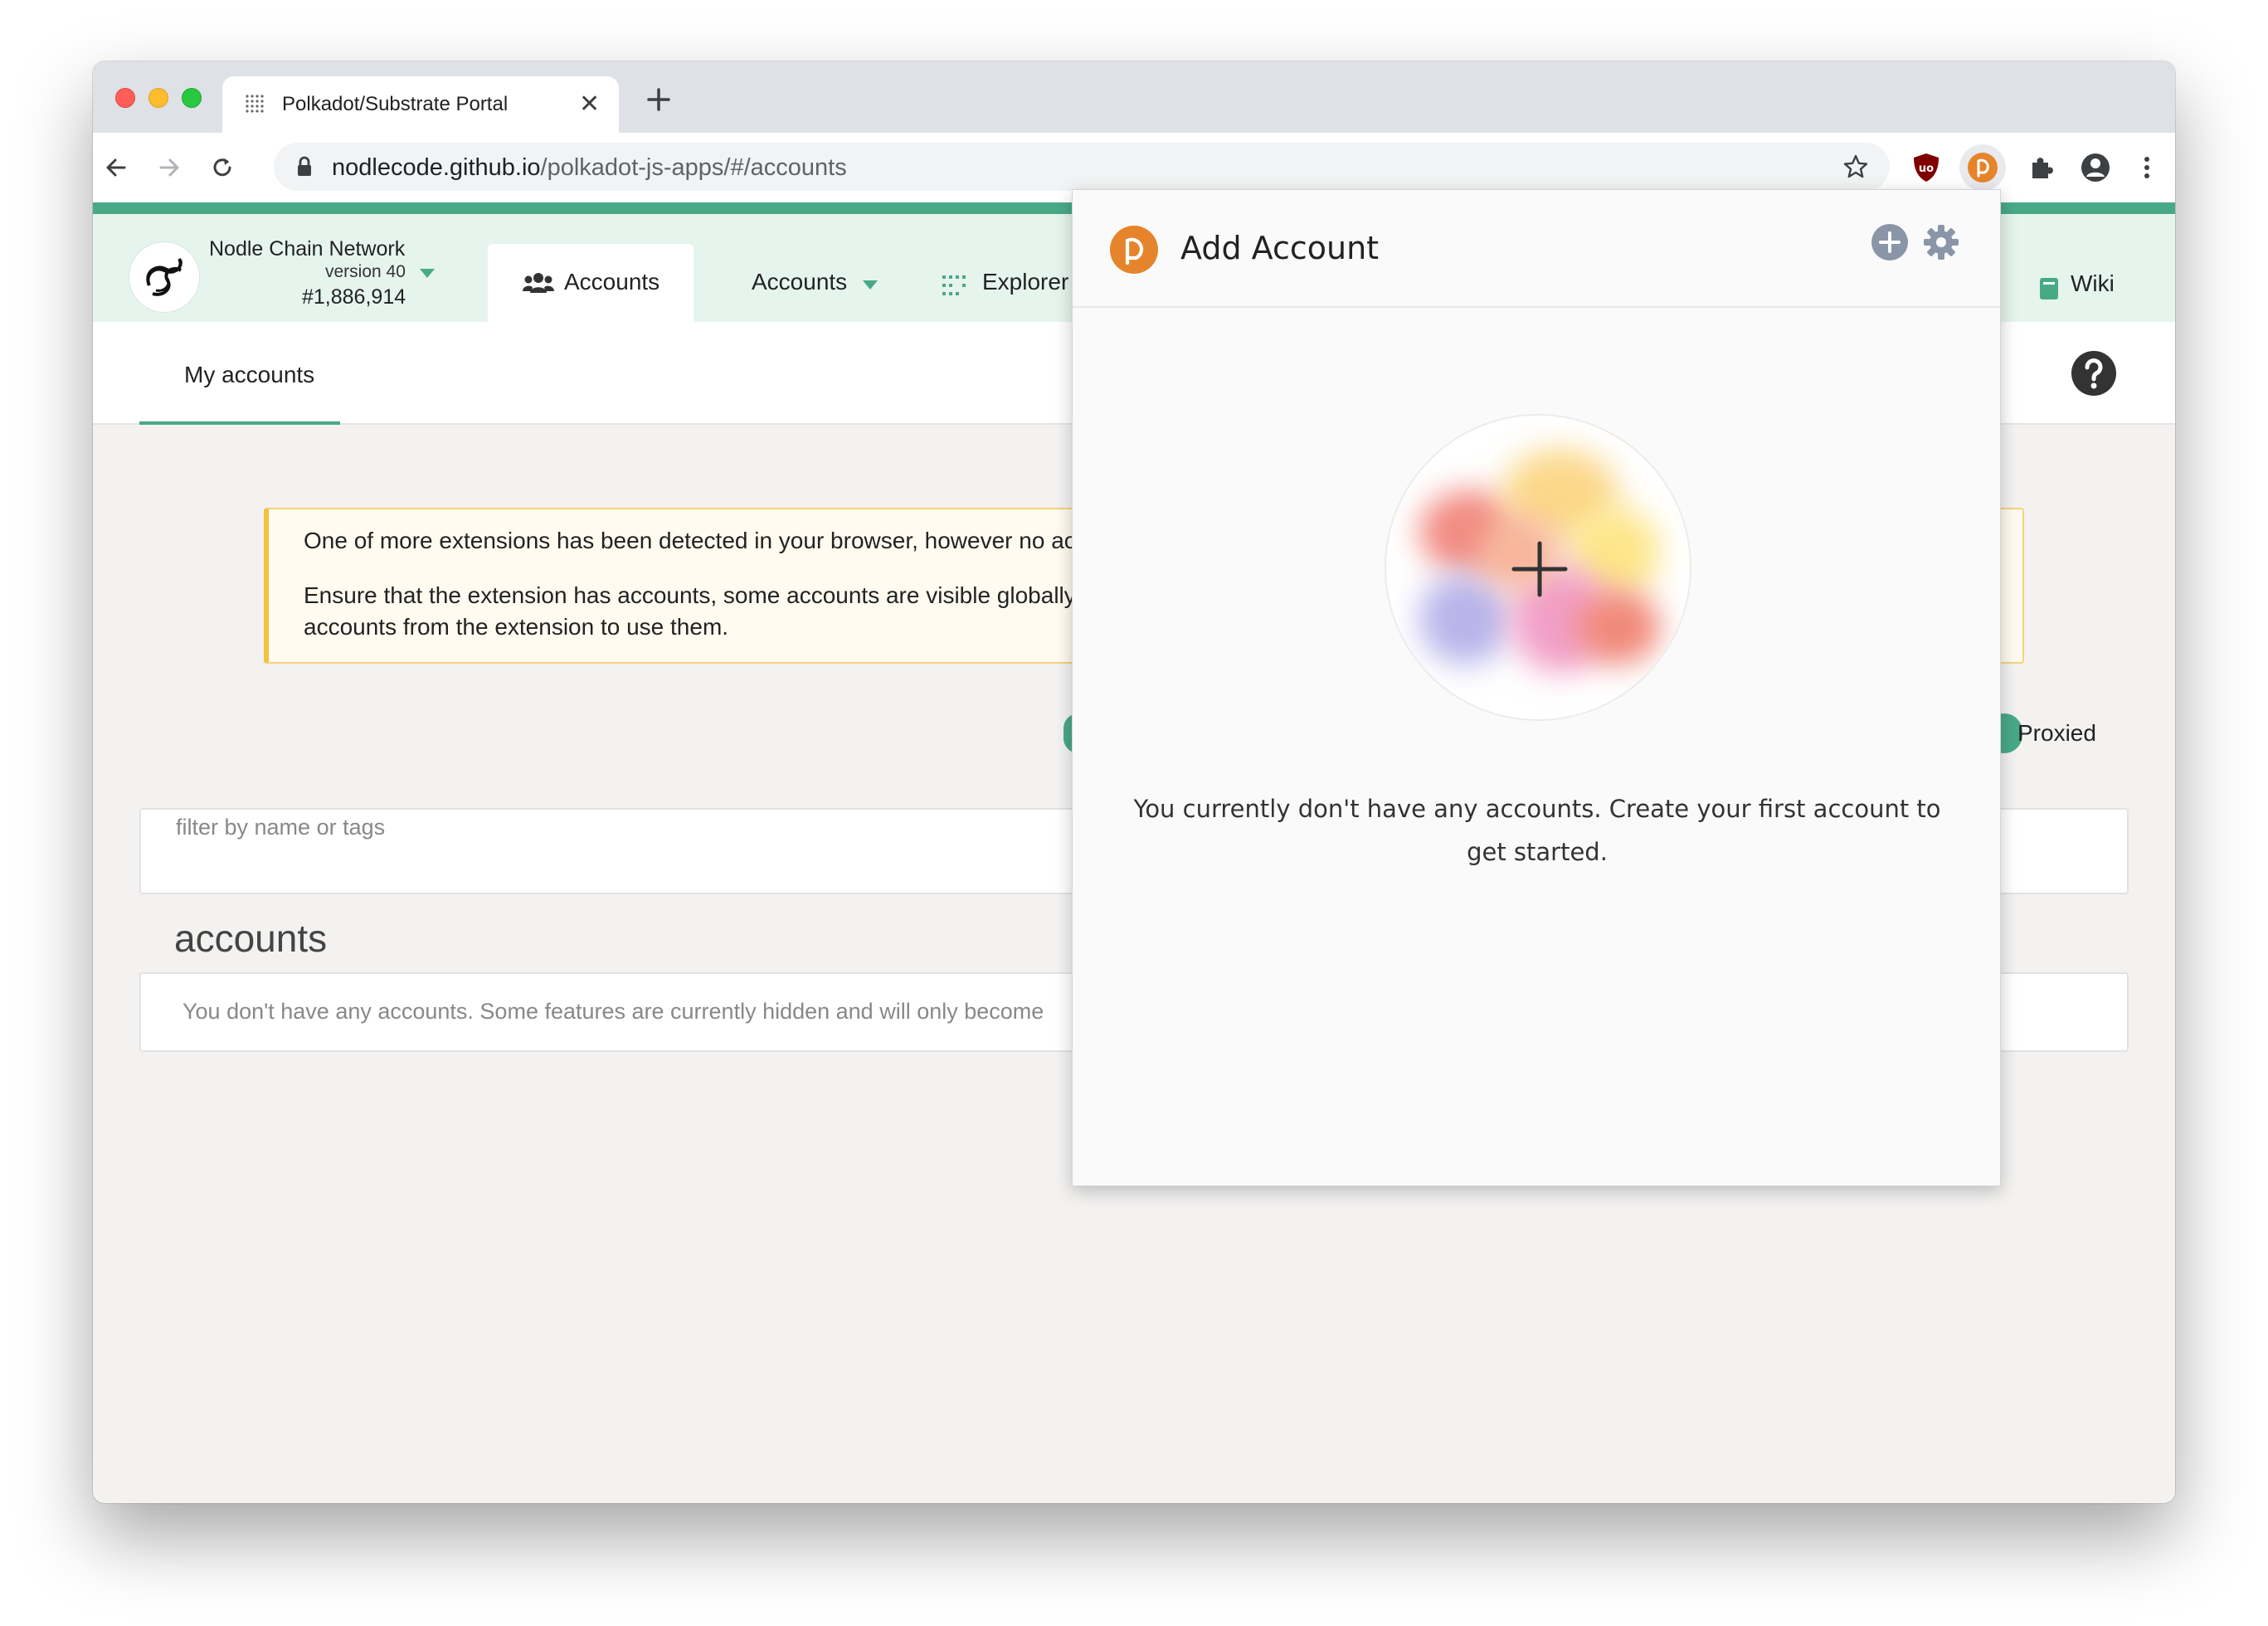 Image resolution: width=2268 pixels, height=1626 pixels. Describe the element at coordinates (612, 282) in the screenshot. I see `nav-accounts-label: Accounts` at that location.